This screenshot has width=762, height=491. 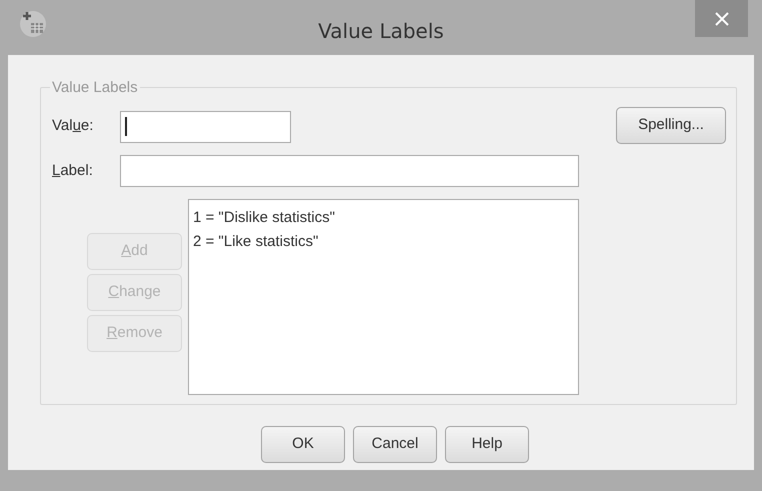 What do you see at coordinates (303, 444) in the screenshot?
I see `dialog-button: OK` at bounding box center [303, 444].